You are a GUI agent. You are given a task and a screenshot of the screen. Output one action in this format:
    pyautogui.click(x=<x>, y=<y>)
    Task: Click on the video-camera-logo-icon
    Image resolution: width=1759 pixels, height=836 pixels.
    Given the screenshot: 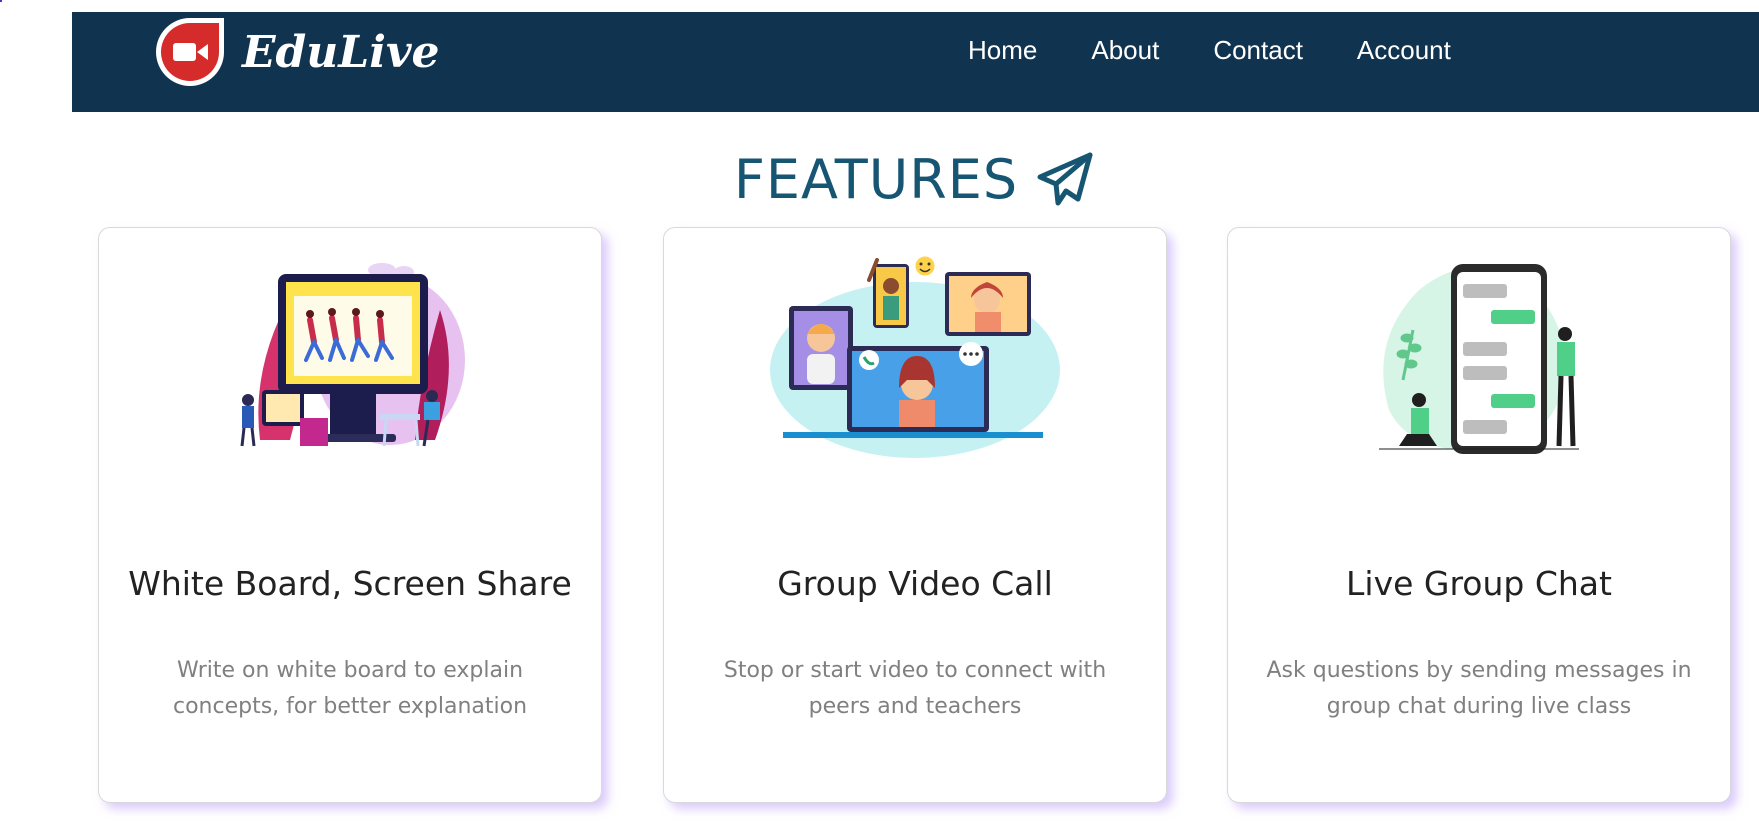 What is the action you would take?
    pyautogui.click(x=190, y=52)
    